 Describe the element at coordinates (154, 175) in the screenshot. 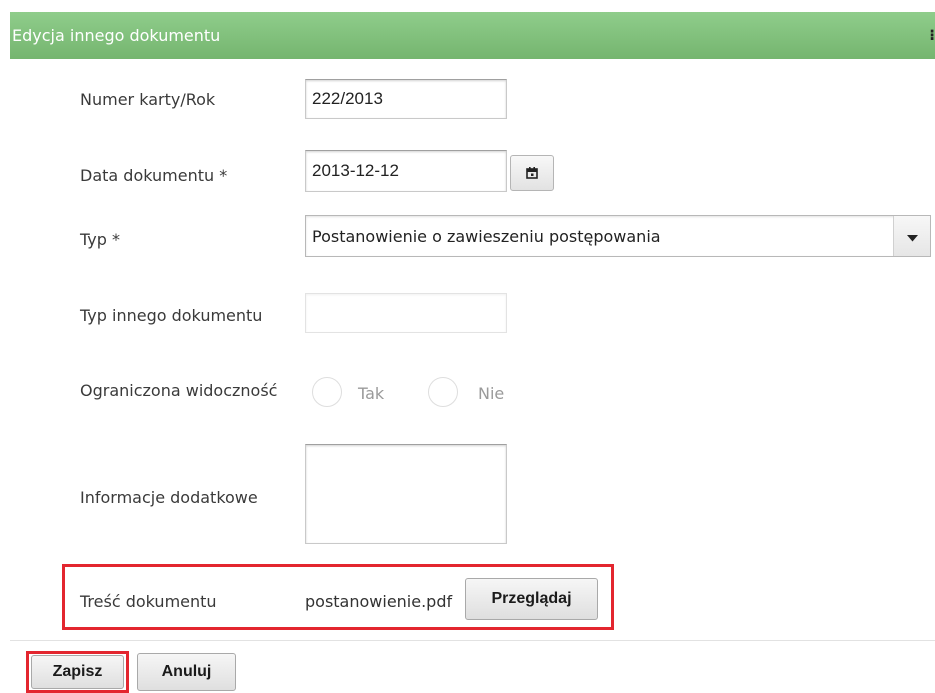

I see `document-date-label: Data dokumentu *` at that location.